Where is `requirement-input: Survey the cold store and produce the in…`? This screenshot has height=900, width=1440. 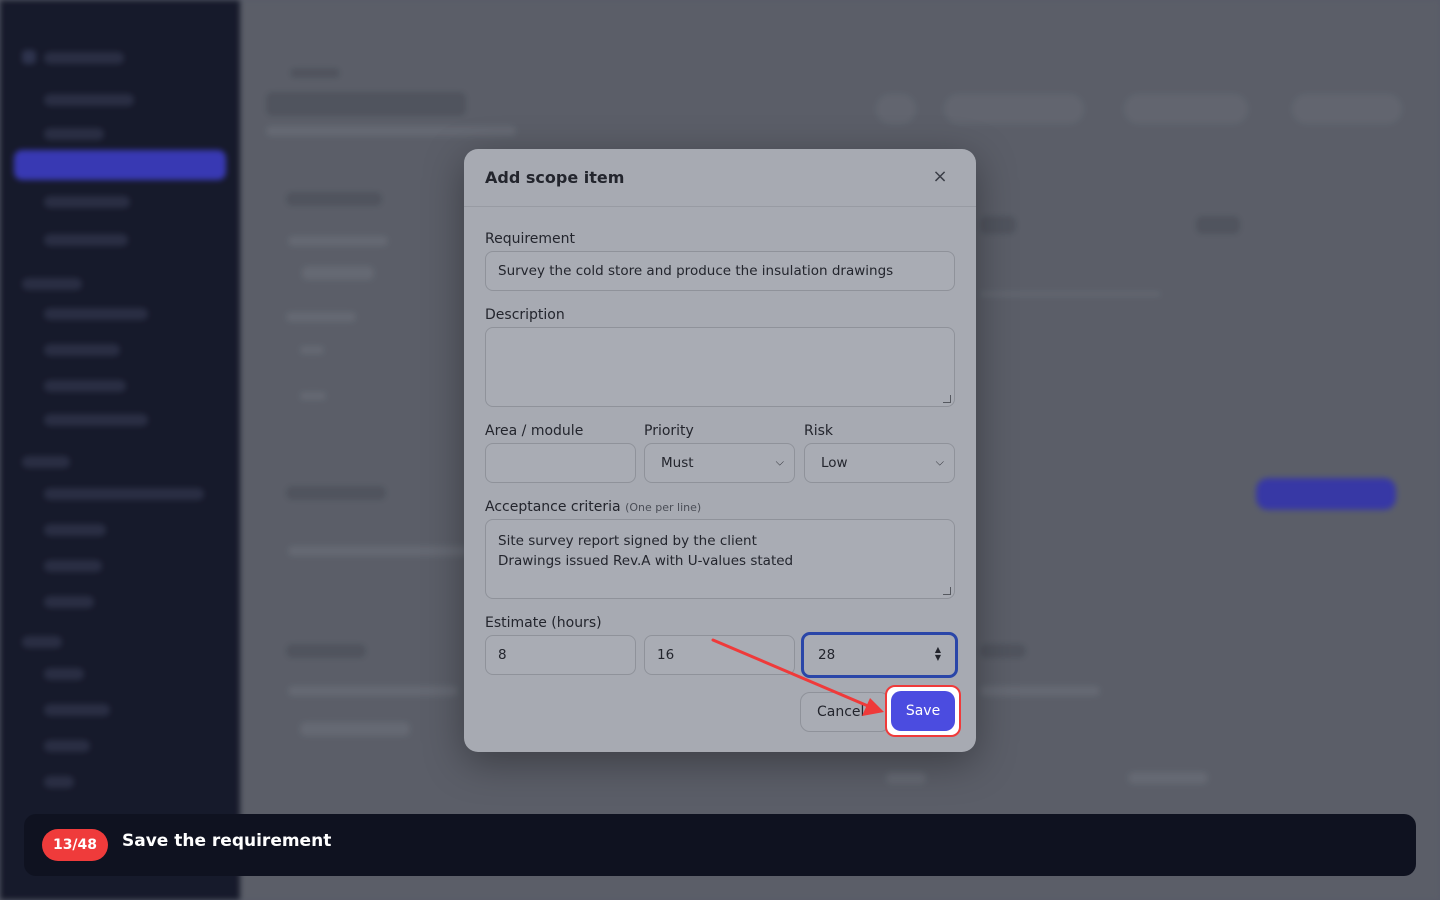 requirement-input: Survey the cold store and produce the in… is located at coordinates (720, 271).